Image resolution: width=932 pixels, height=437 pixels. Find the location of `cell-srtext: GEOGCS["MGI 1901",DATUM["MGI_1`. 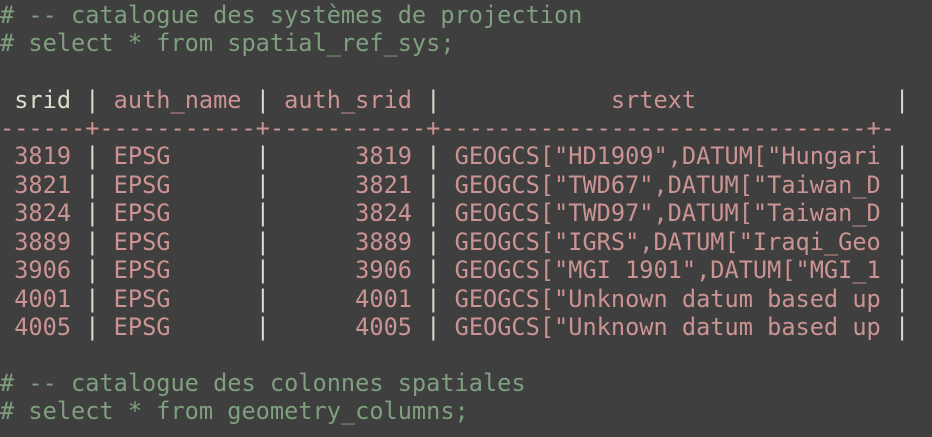

cell-srtext: GEOGCS["MGI 1901",DATUM["MGI_1 is located at coordinates (667, 270).